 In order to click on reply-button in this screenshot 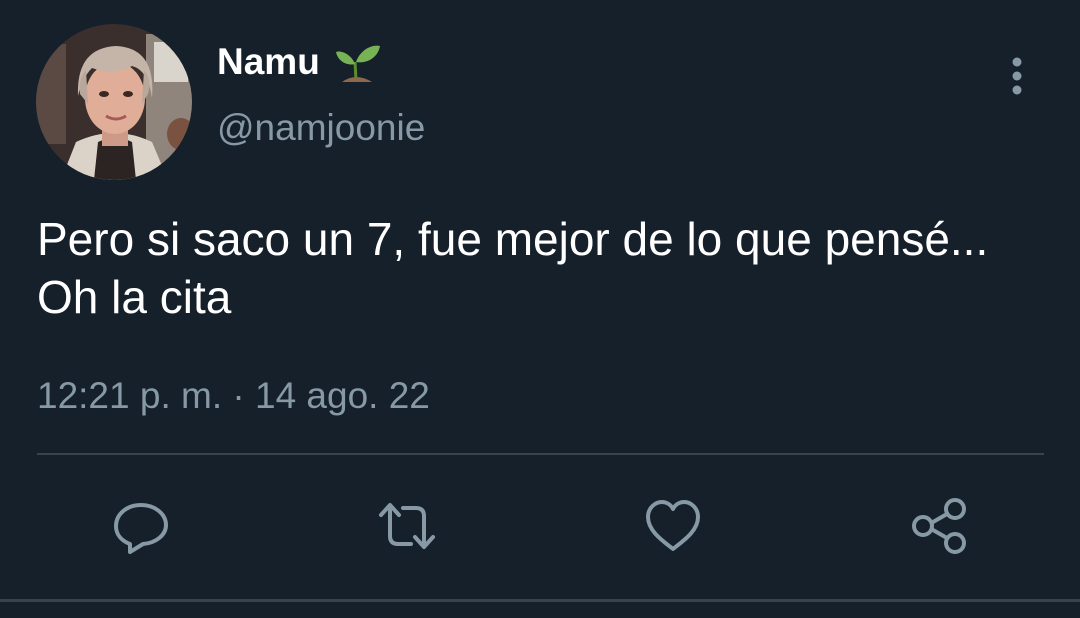, I will do `click(141, 526)`.